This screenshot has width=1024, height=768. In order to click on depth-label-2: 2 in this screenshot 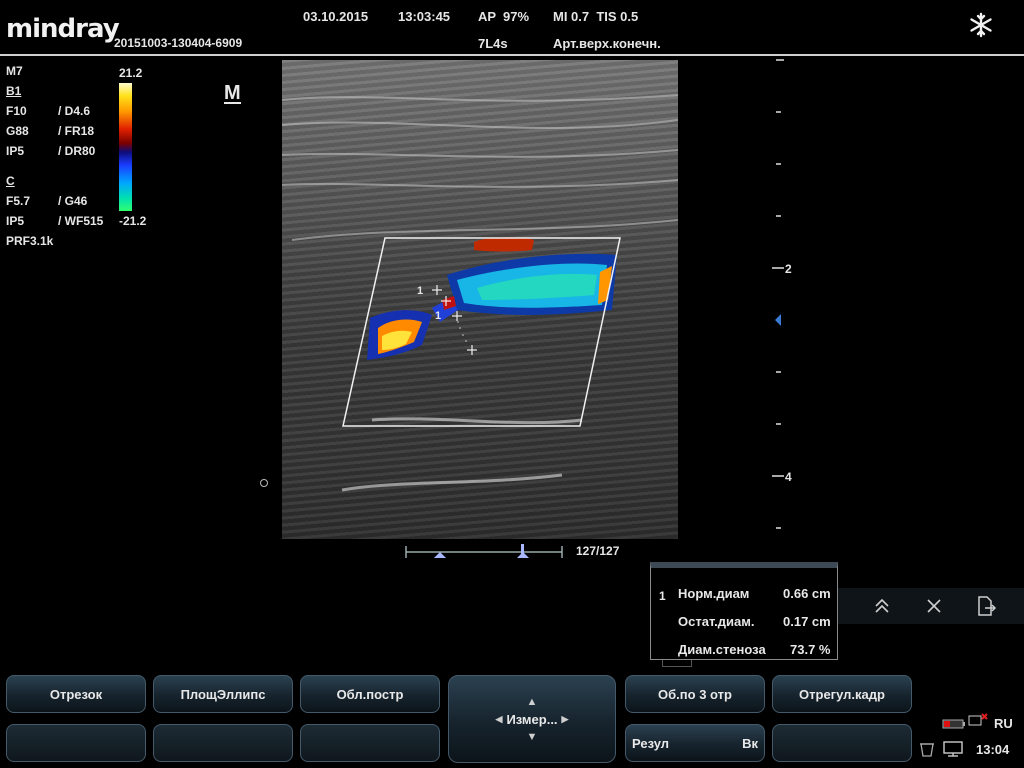, I will do `click(788, 269)`.